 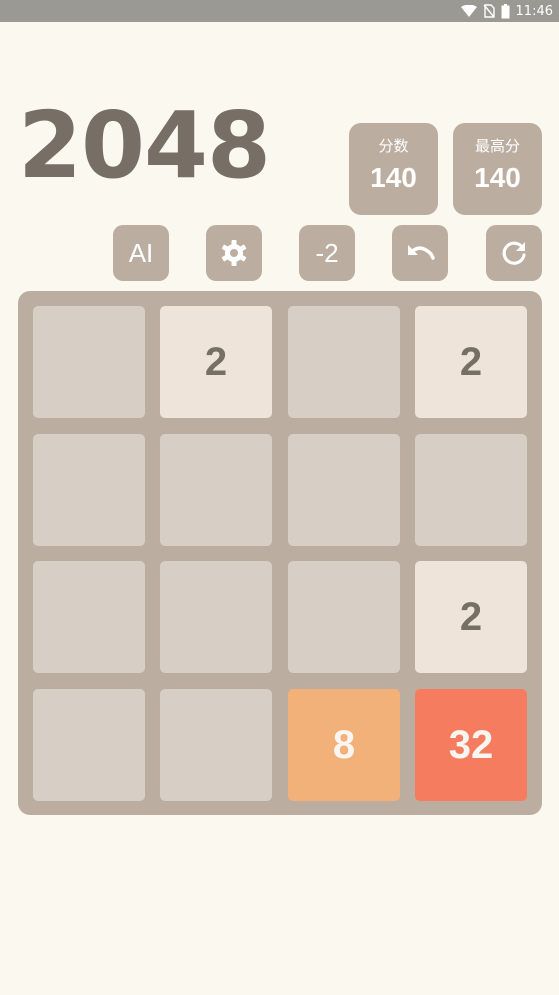 What do you see at coordinates (89, 617) in the screenshot?
I see `tile-r3-c1` at bounding box center [89, 617].